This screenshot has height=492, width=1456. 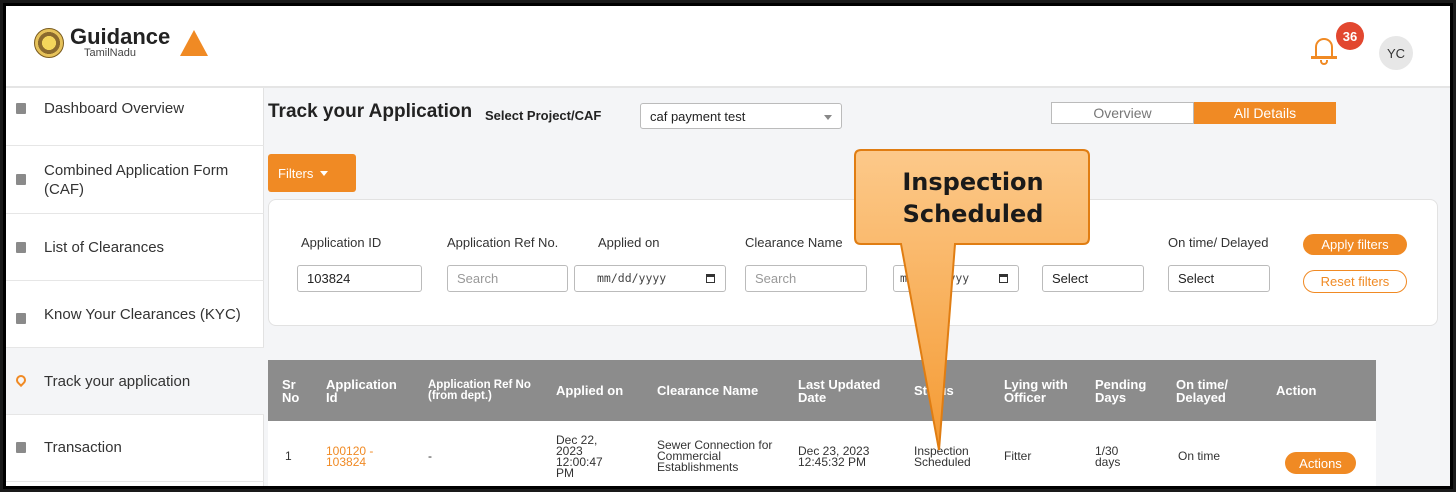 I want to click on list-icon, so click(x=21, y=247).